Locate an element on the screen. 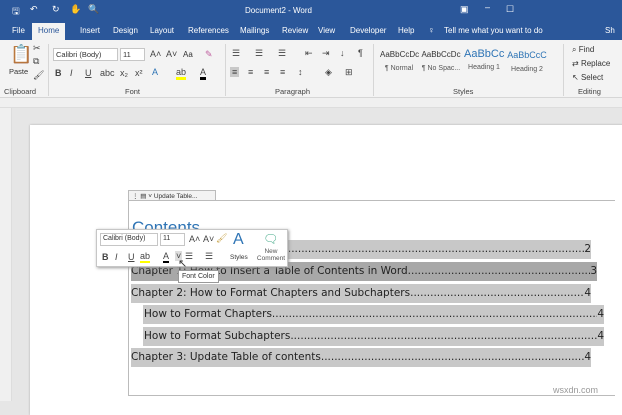  editing-group-label: Editing is located at coordinates (589, 91).